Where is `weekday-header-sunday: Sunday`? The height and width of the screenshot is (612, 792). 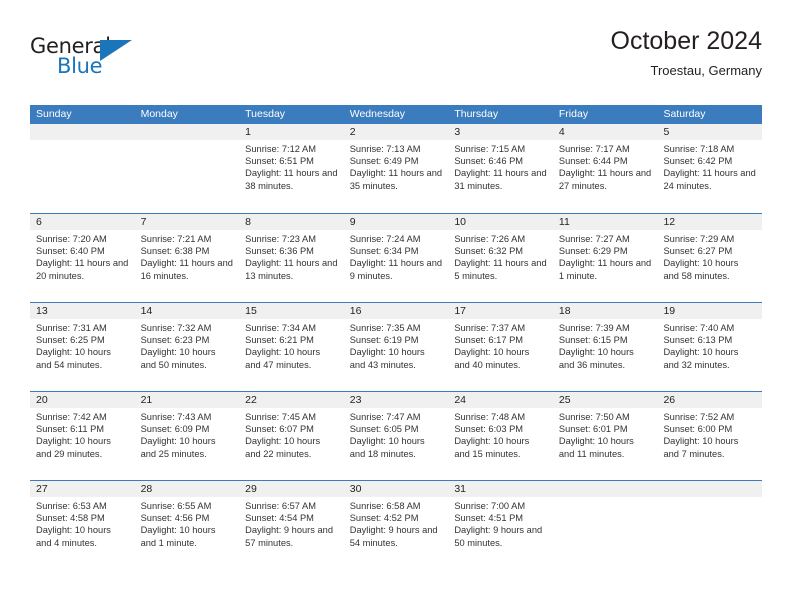 weekday-header-sunday: Sunday is located at coordinates (54, 114).